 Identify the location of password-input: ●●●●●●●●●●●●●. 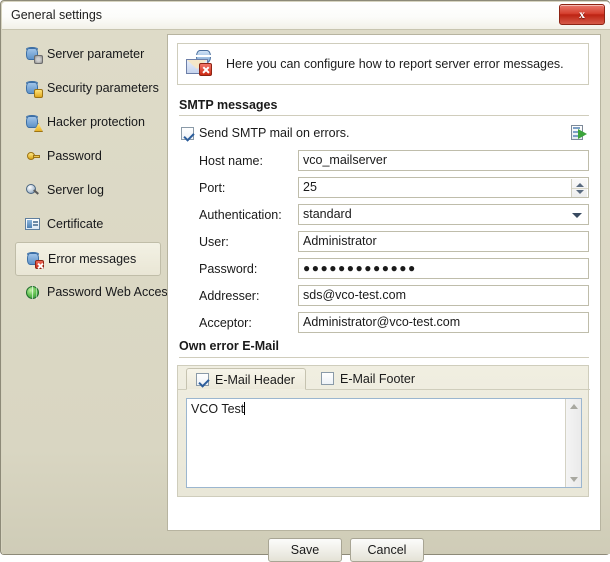
(443, 268).